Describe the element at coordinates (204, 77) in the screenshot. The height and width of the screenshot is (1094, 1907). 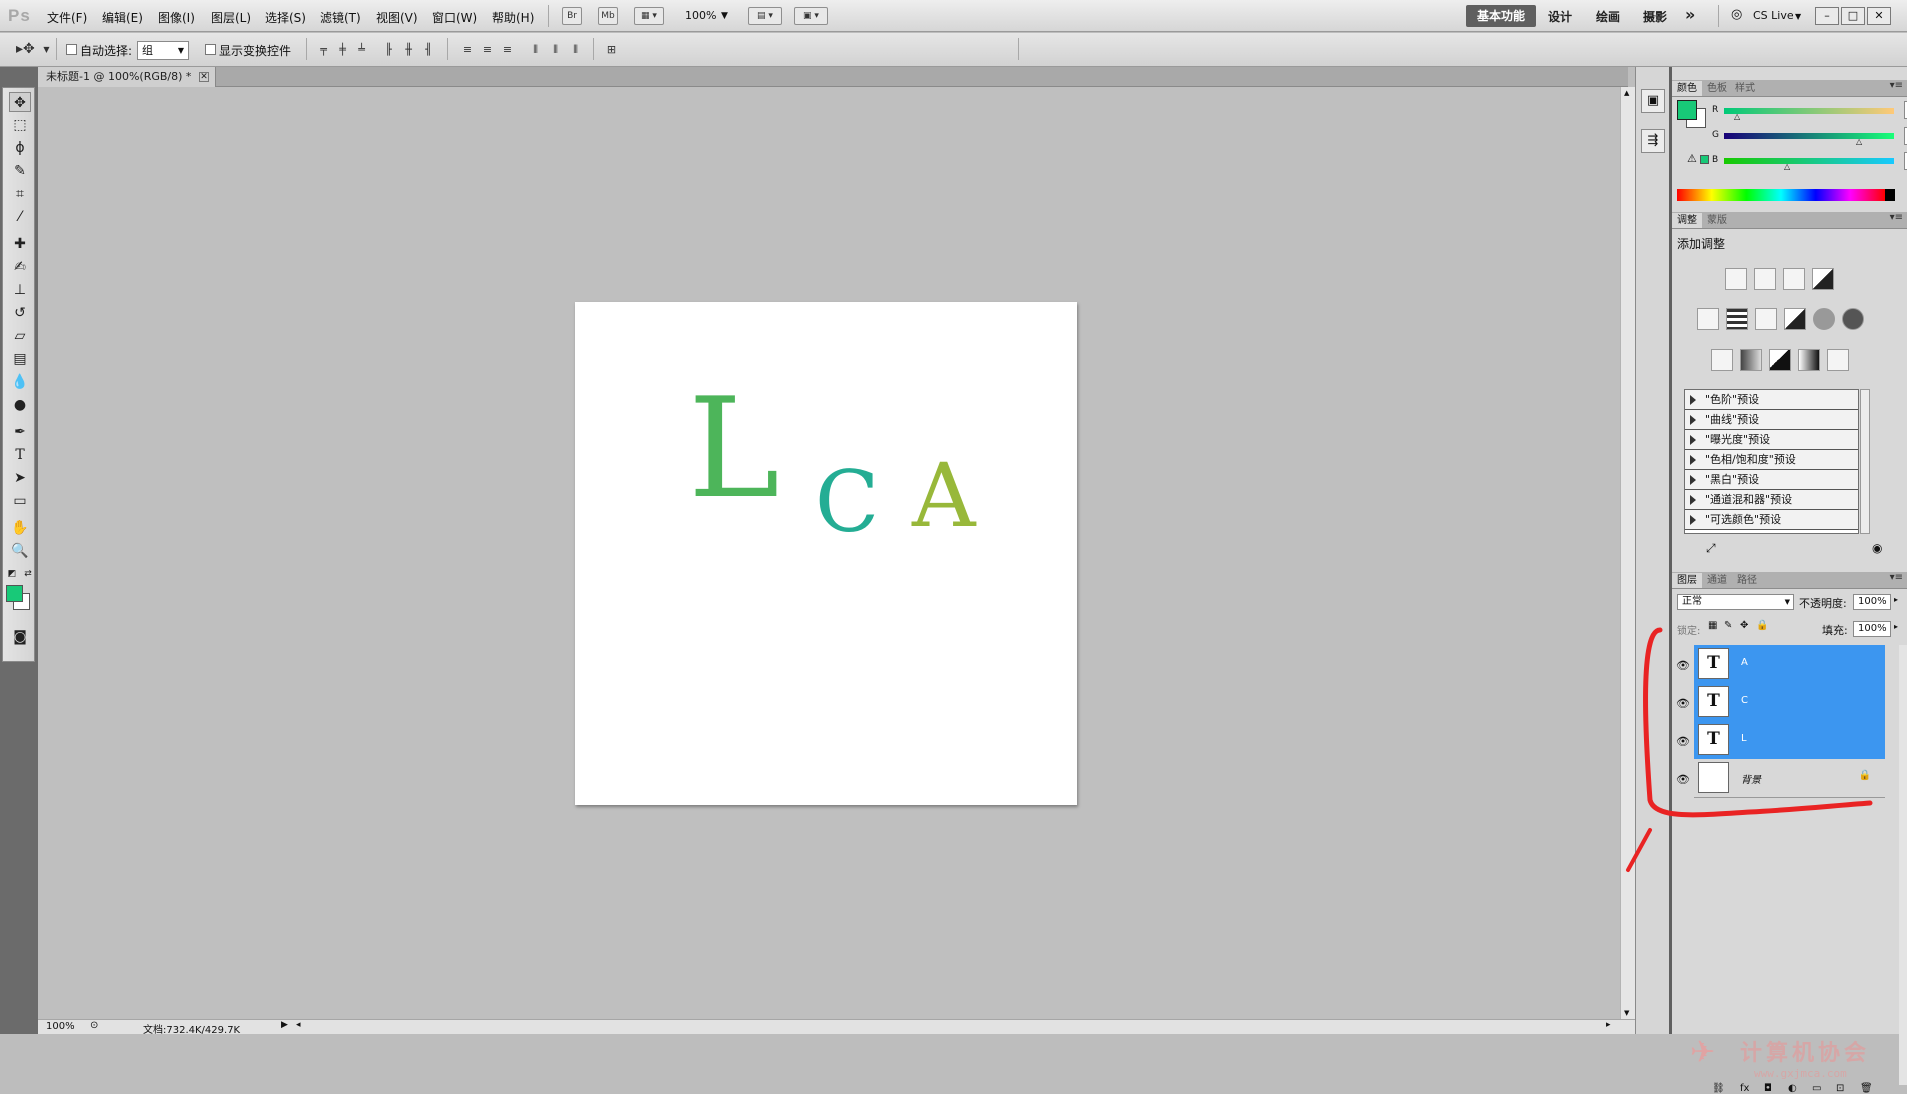
I see `close-icon: ✕` at that location.